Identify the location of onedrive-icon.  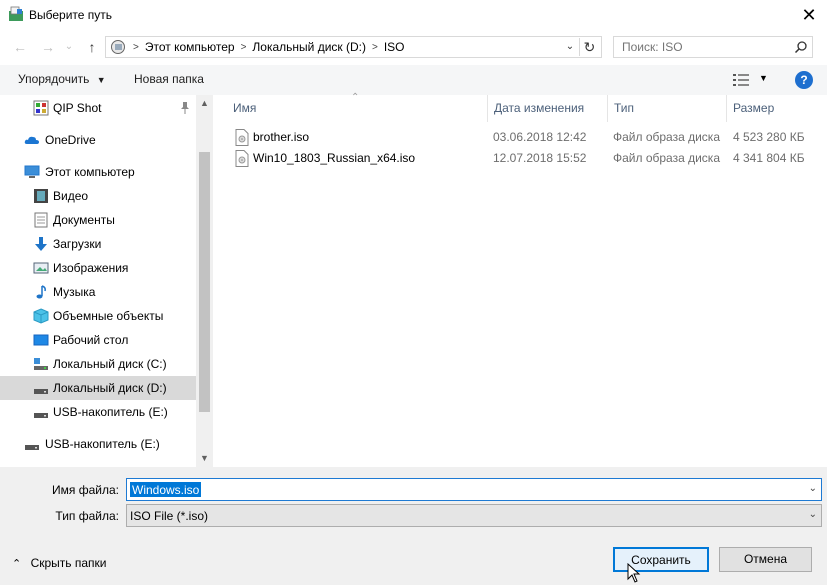
(31, 140).